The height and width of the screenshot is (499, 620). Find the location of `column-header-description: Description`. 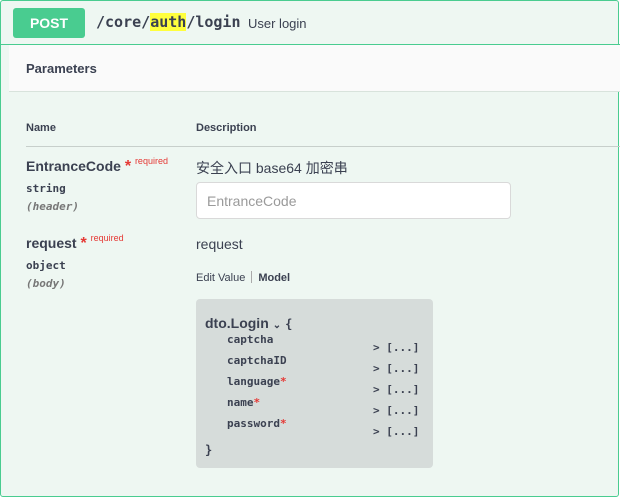

column-header-description: Description is located at coordinates (226, 128).